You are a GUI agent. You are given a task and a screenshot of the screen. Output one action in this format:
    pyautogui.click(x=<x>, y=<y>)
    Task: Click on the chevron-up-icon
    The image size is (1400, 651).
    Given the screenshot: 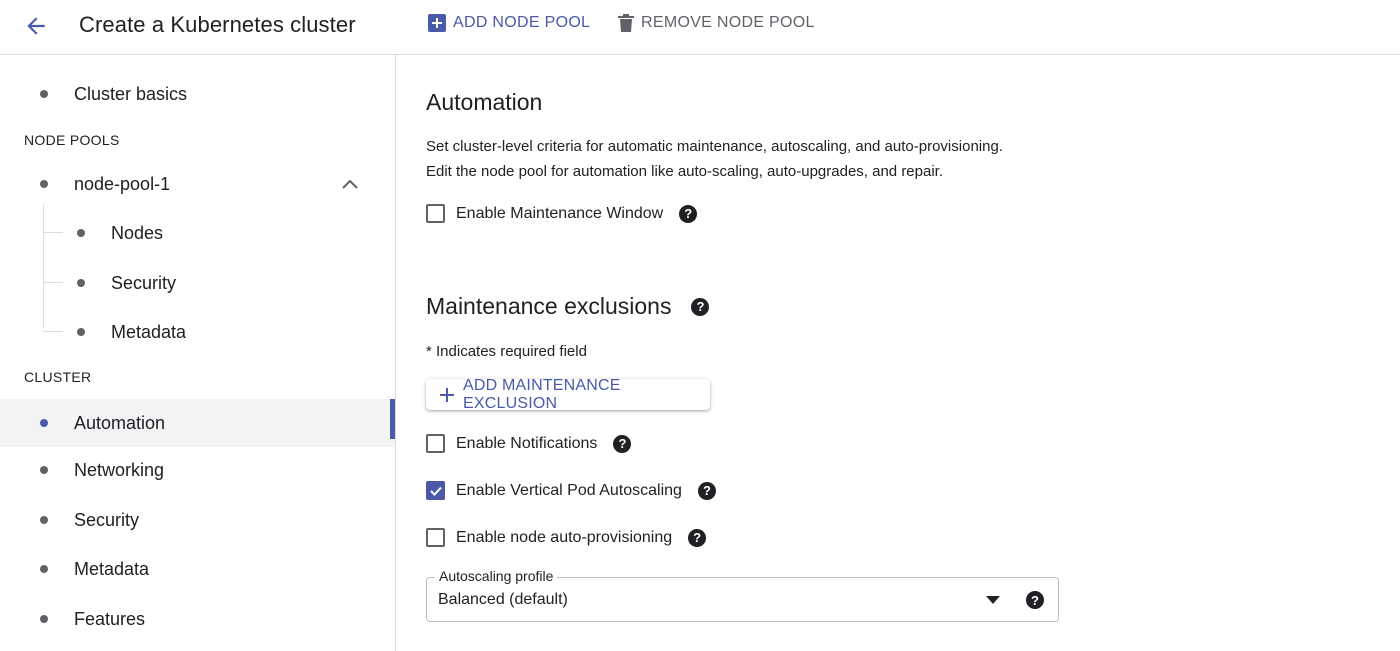 What is the action you would take?
    pyautogui.click(x=350, y=185)
    